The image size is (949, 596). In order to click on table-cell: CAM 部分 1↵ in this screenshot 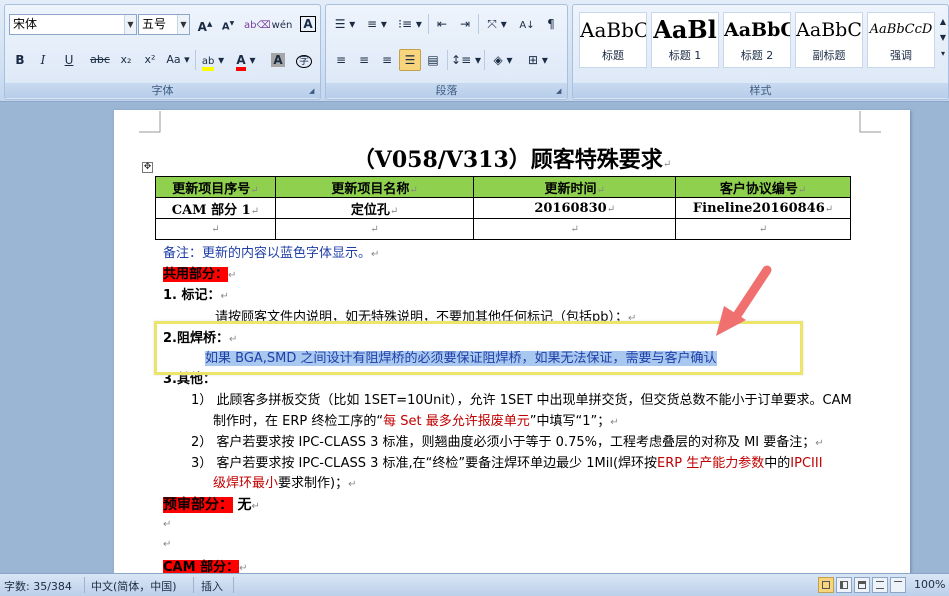, I will do `click(215, 208)`.